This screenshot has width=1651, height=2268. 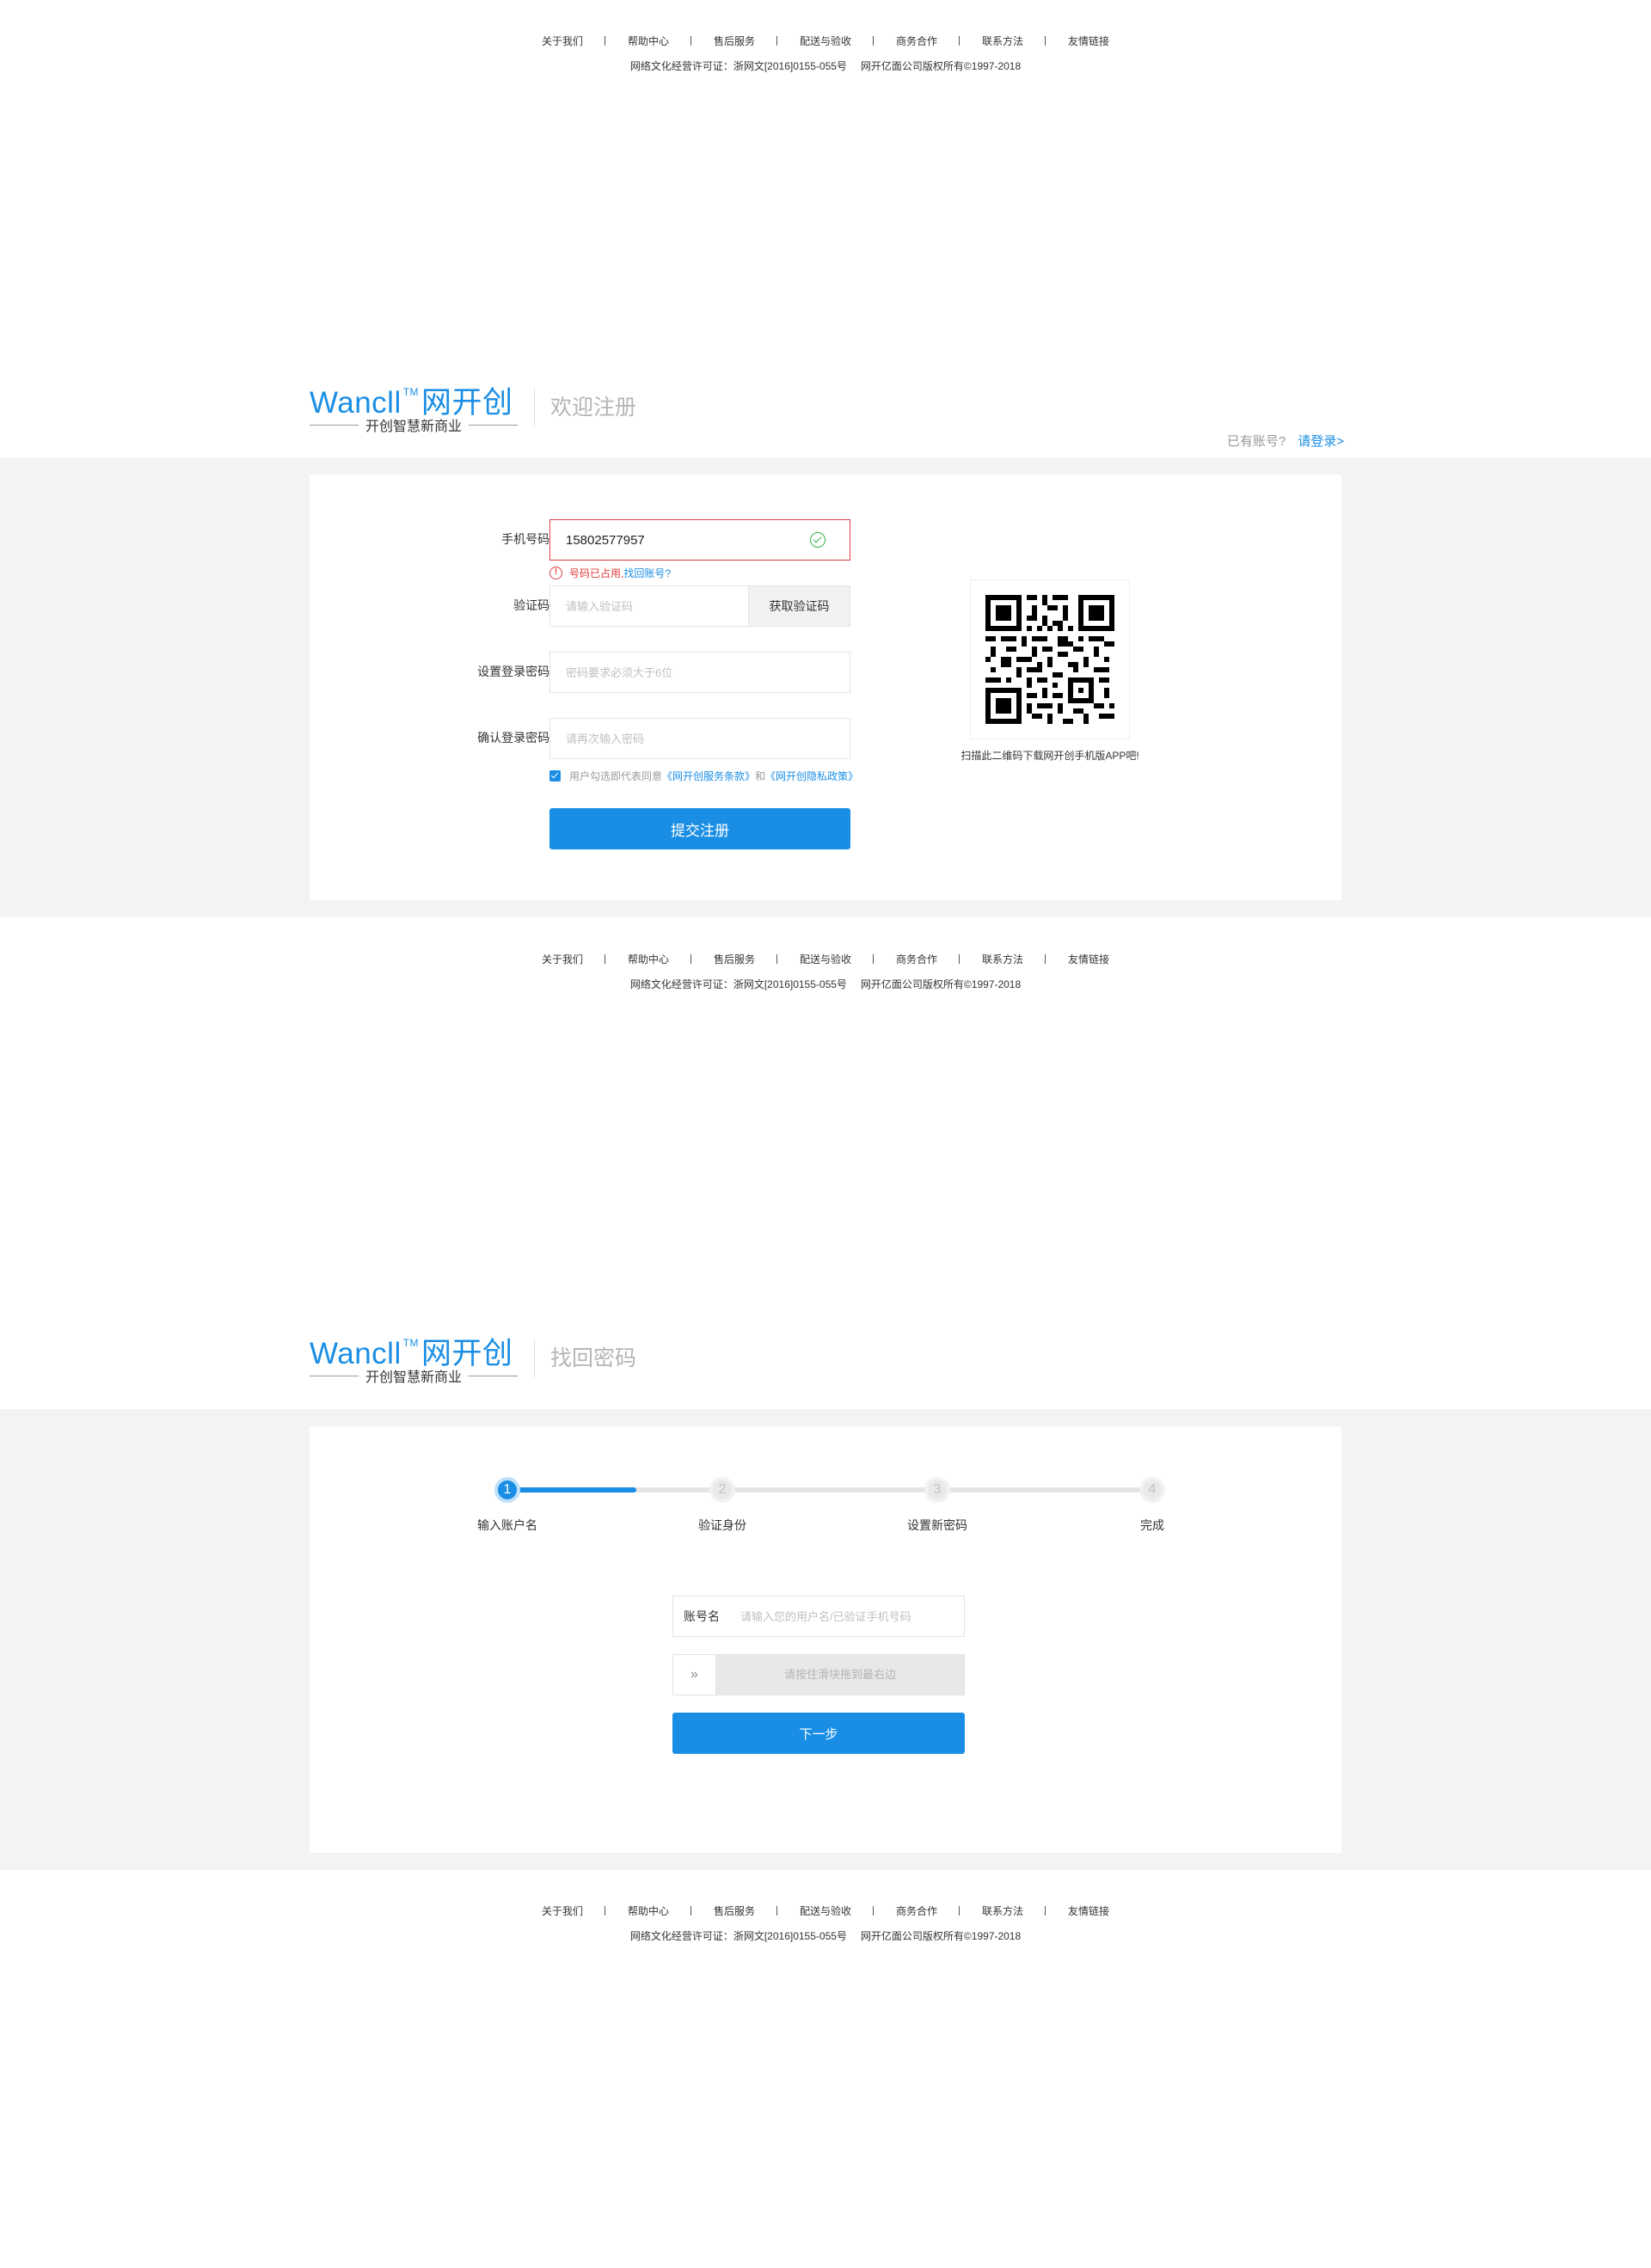 I want to click on step-3-label: 设置新密码, so click(x=937, y=1525).